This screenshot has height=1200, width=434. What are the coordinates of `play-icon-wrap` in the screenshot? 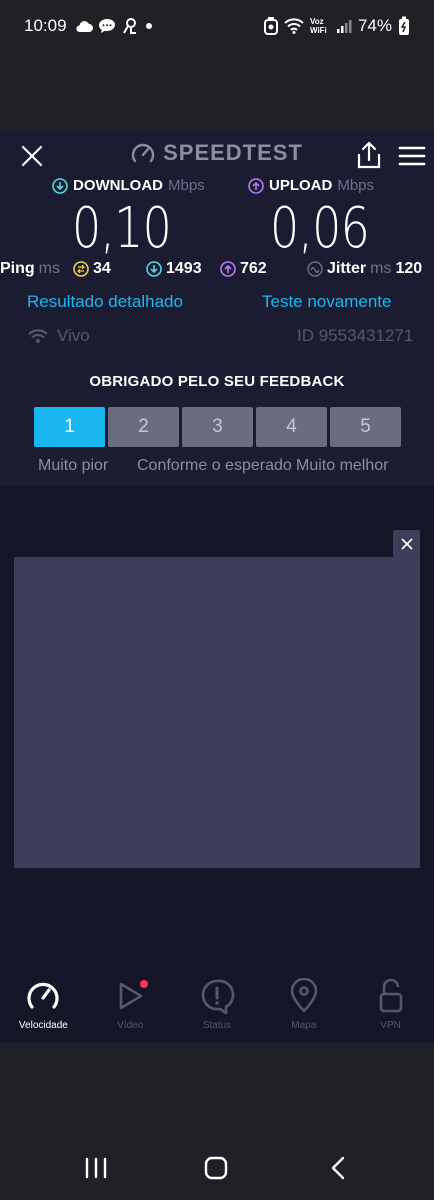 It's located at (130, 996).